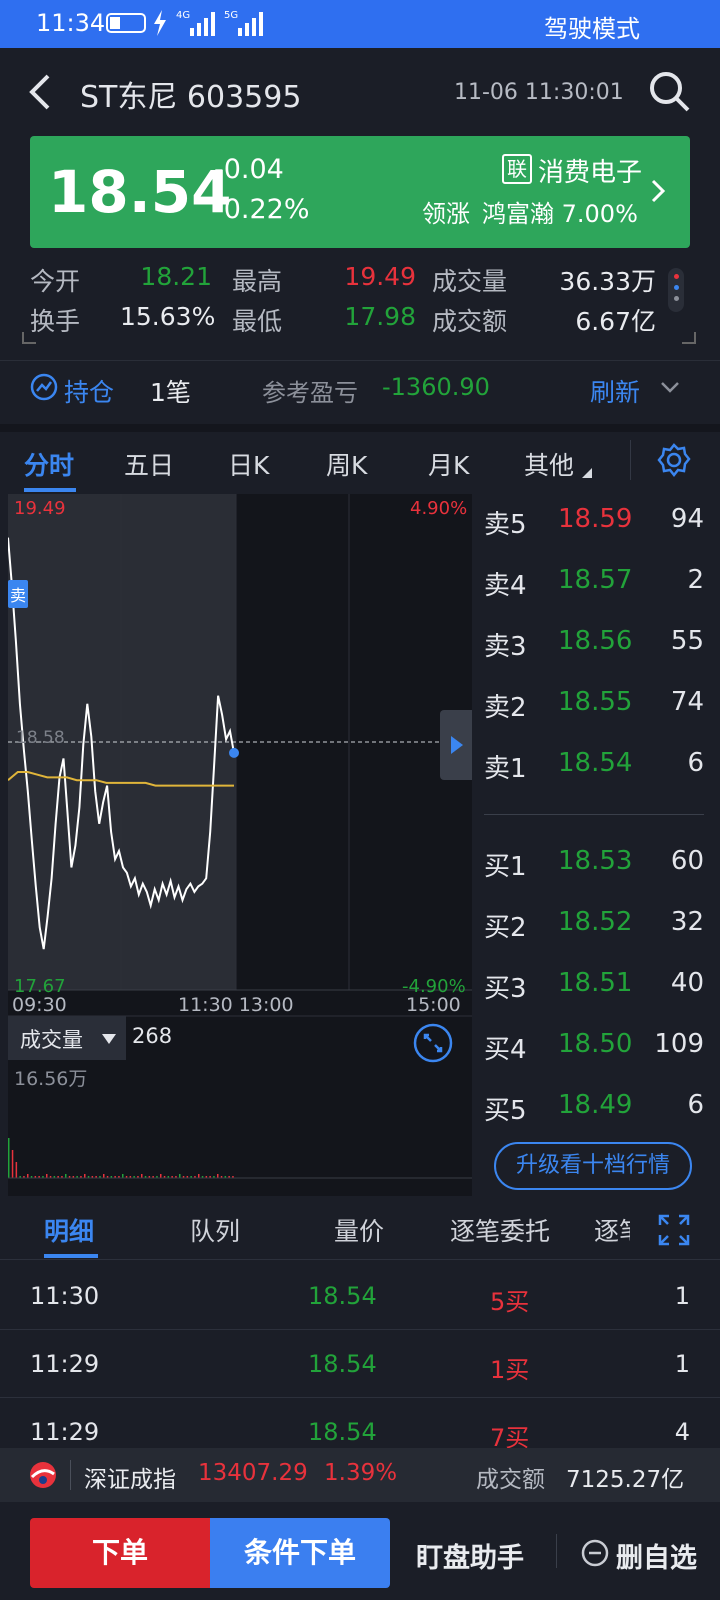 The width and height of the screenshot is (720, 1600). I want to click on ask-level-row: 卖2 18.55 74, so click(594, 717).